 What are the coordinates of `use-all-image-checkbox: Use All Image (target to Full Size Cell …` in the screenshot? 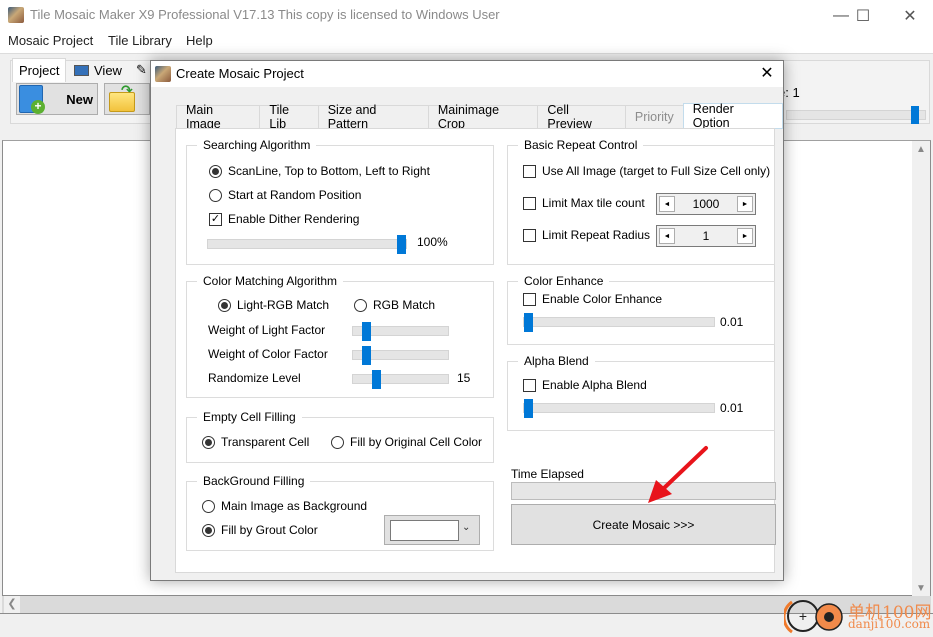 It's located at (646, 171).